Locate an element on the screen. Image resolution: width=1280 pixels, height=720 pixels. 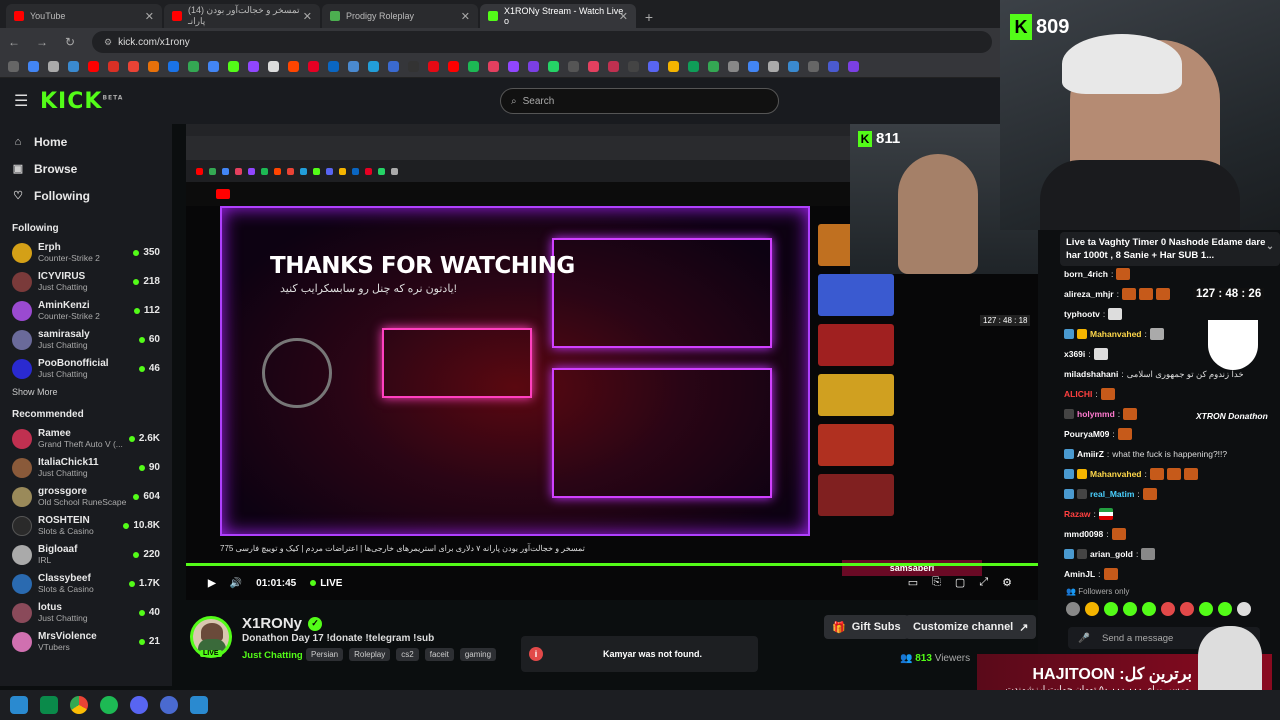
browser-tab: (14) تمسخر و خجالت‌آور بودن پارانـ ✕ is located at coordinates (242, 16).